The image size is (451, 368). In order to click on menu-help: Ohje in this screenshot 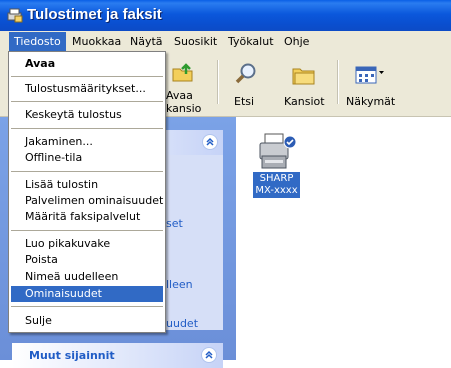, I will do `click(296, 41)`.